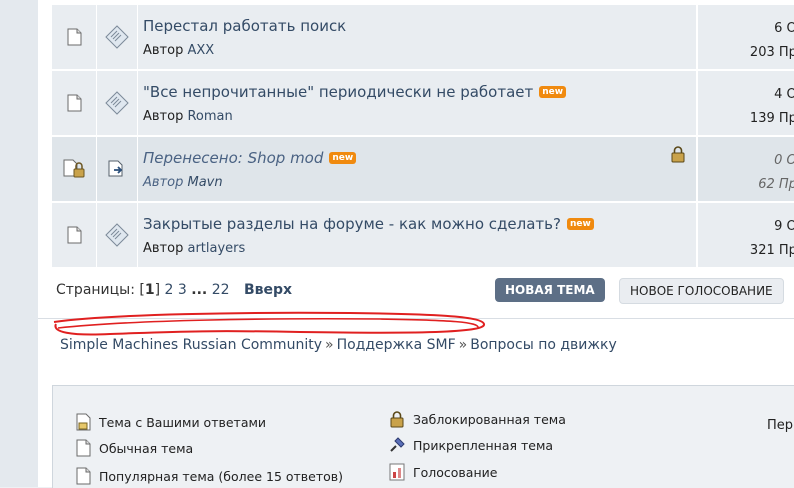  Describe the element at coordinates (418, 169) in the screenshot. I see `topic-subject-cell: Перенесено: Shop mod new Автор Mavn` at that location.